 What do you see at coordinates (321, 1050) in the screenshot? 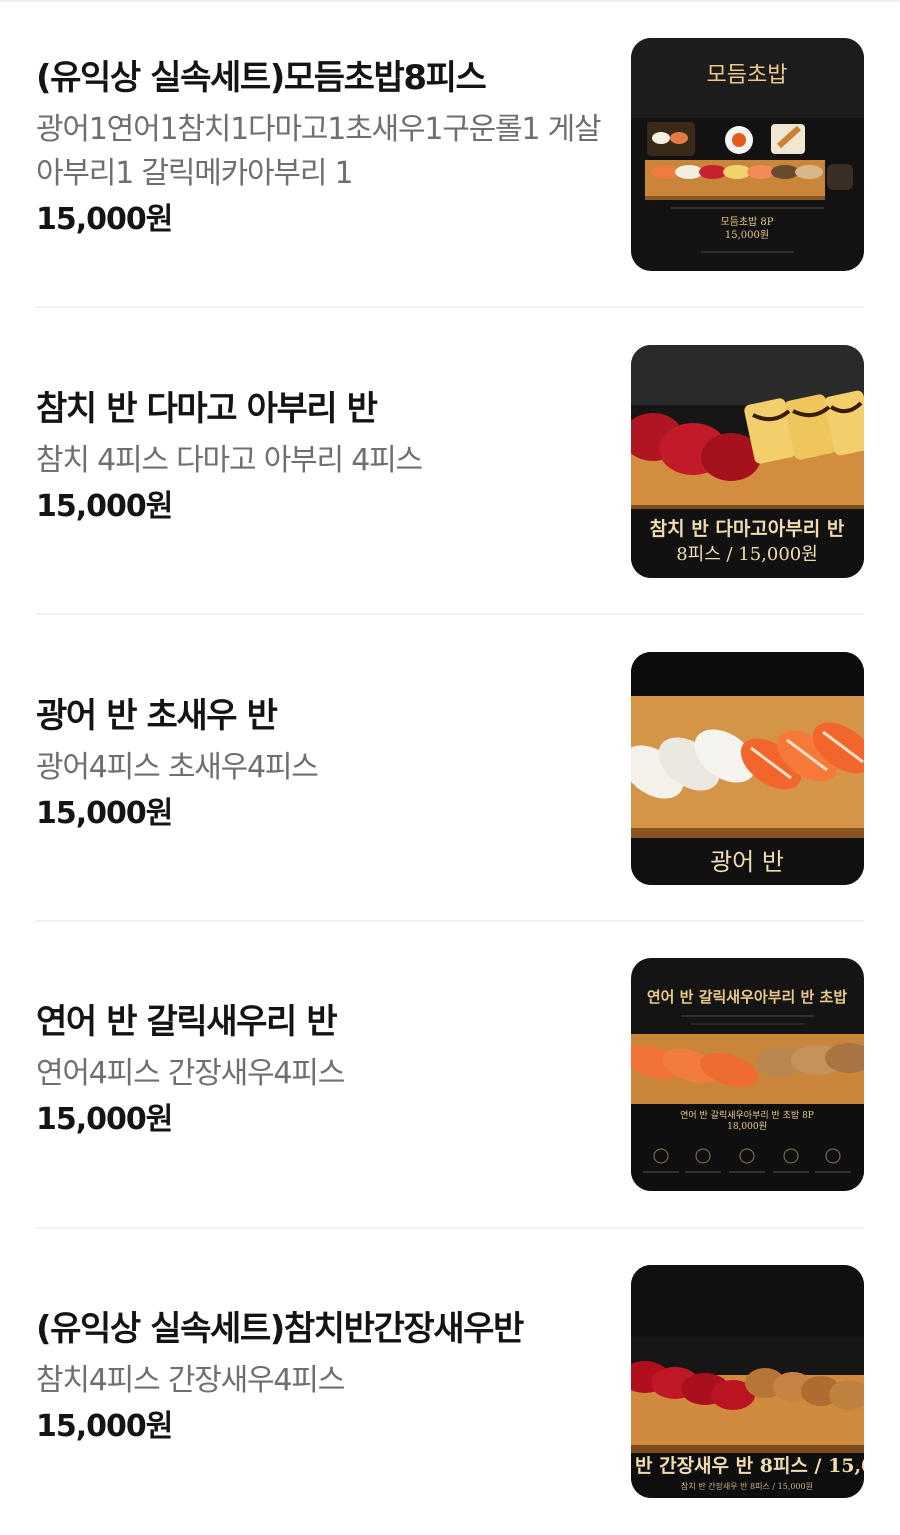
I see `menu-item-text: 연어 반 갈릭새우리 반 연어4피스 간장새우4피스 15,000원` at bounding box center [321, 1050].